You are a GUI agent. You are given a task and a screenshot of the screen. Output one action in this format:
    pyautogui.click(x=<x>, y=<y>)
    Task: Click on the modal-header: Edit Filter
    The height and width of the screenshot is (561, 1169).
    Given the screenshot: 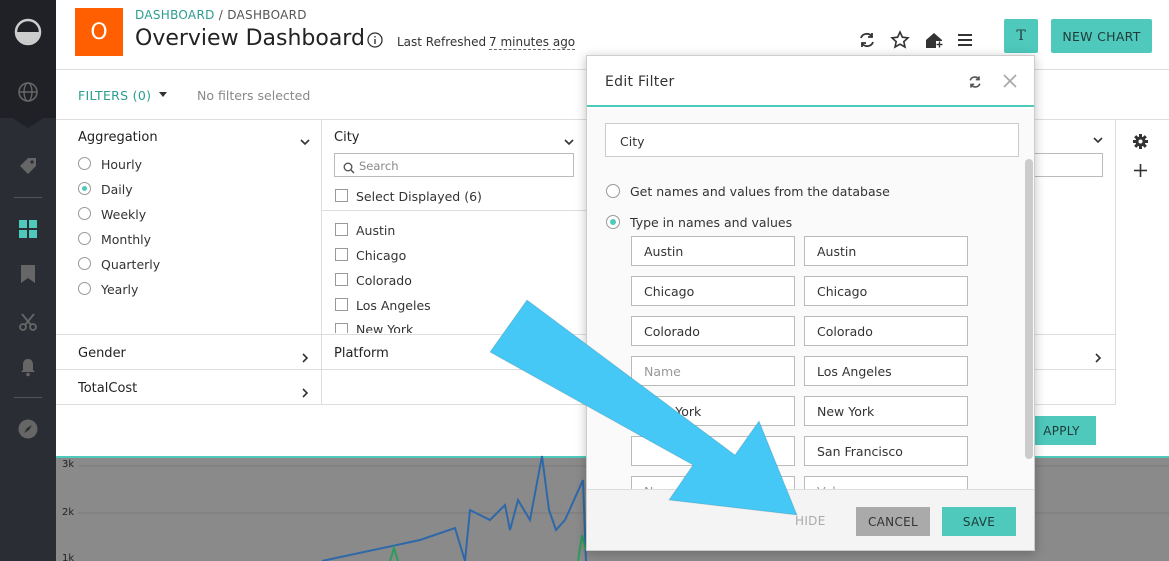 What is the action you would take?
    pyautogui.click(x=810, y=81)
    